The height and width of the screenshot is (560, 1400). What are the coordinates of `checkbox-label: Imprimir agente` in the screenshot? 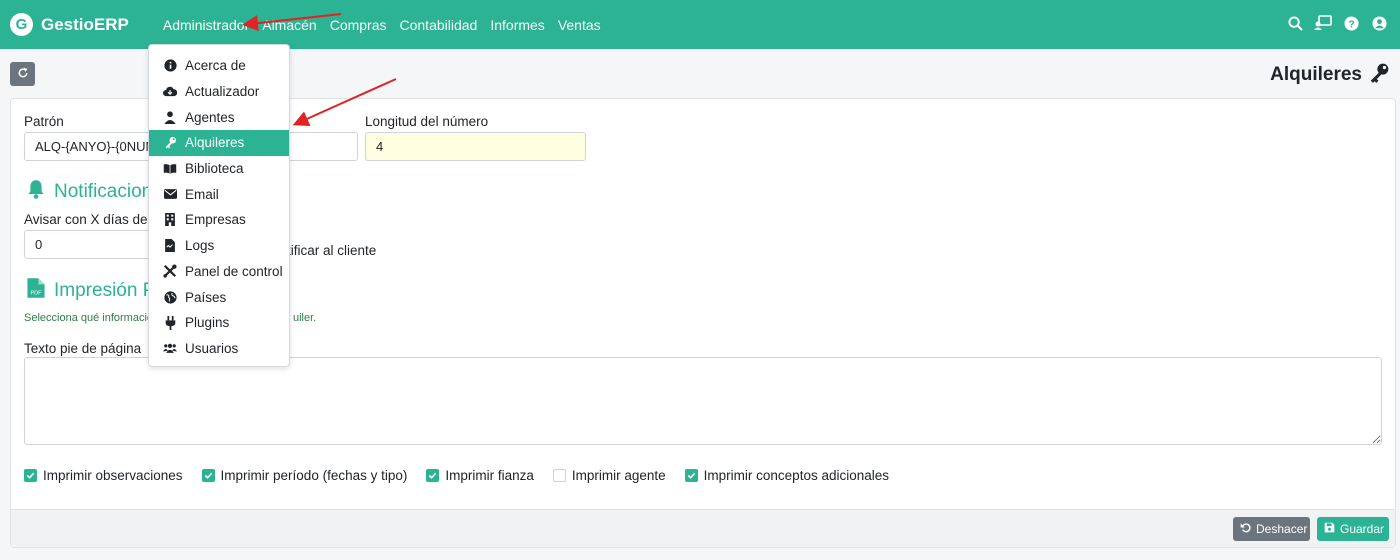 It's located at (618, 475).